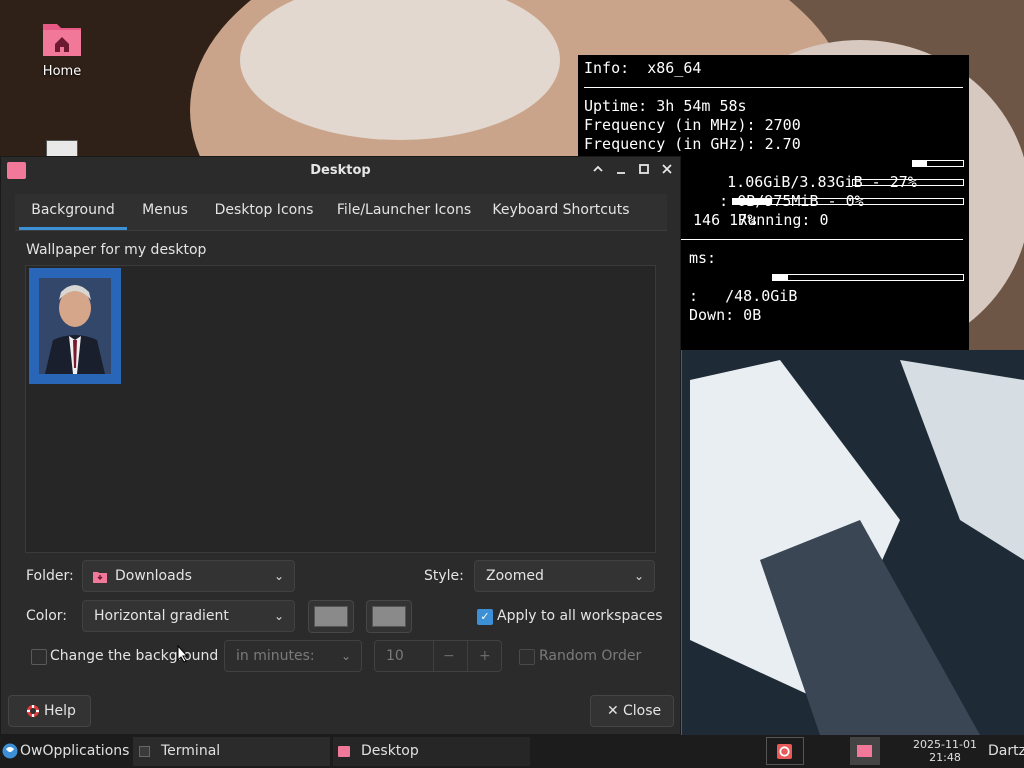 The image size is (1024, 768). I want to click on user-name: Dartz, so click(1006, 751).